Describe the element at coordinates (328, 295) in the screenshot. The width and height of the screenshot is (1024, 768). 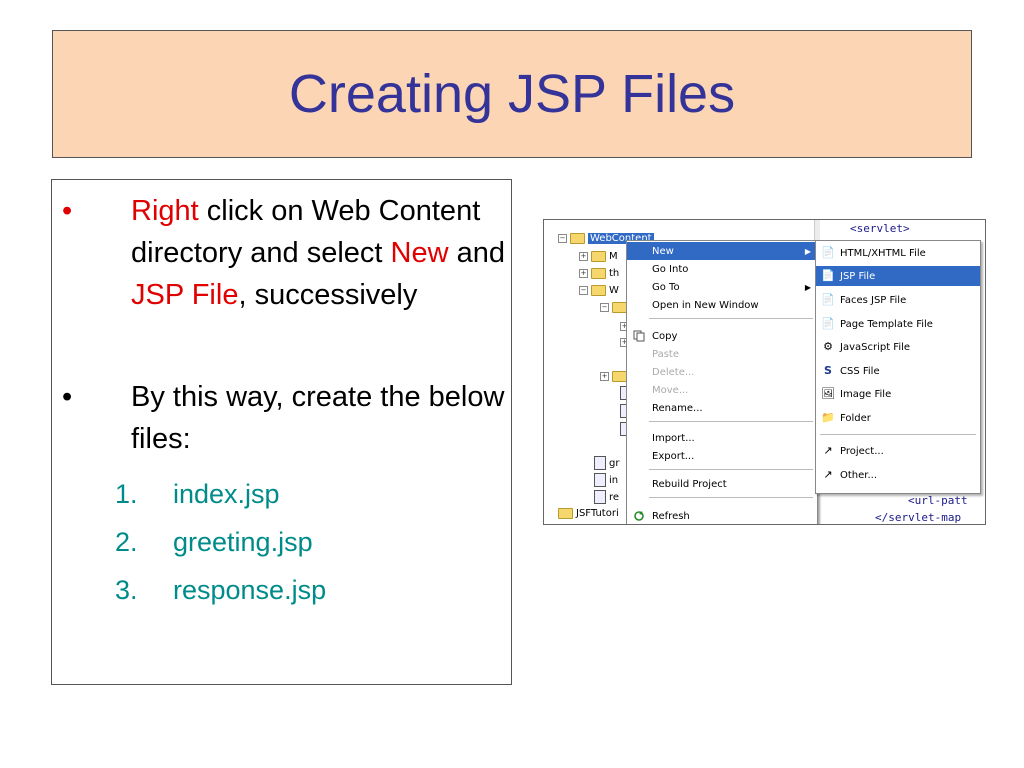
I see `bullet-text-part: , successively` at that location.